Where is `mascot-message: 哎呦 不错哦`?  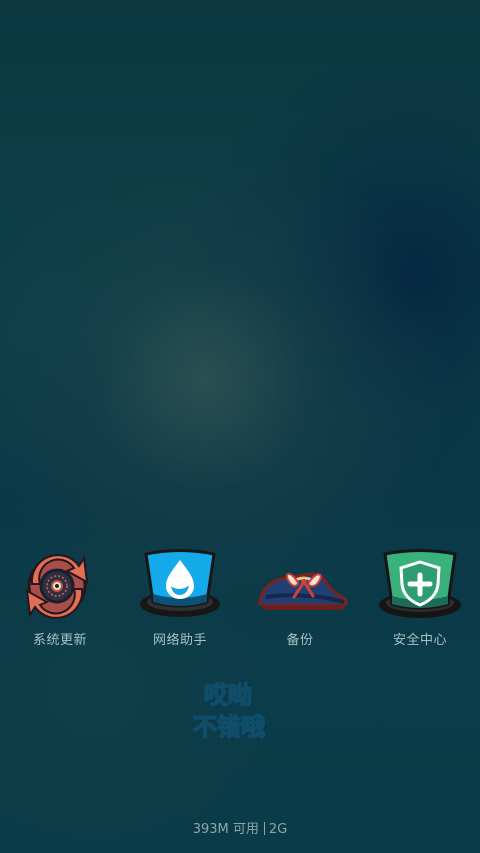
mascot-message: 哎呦 不错哦 is located at coordinates (239, 717).